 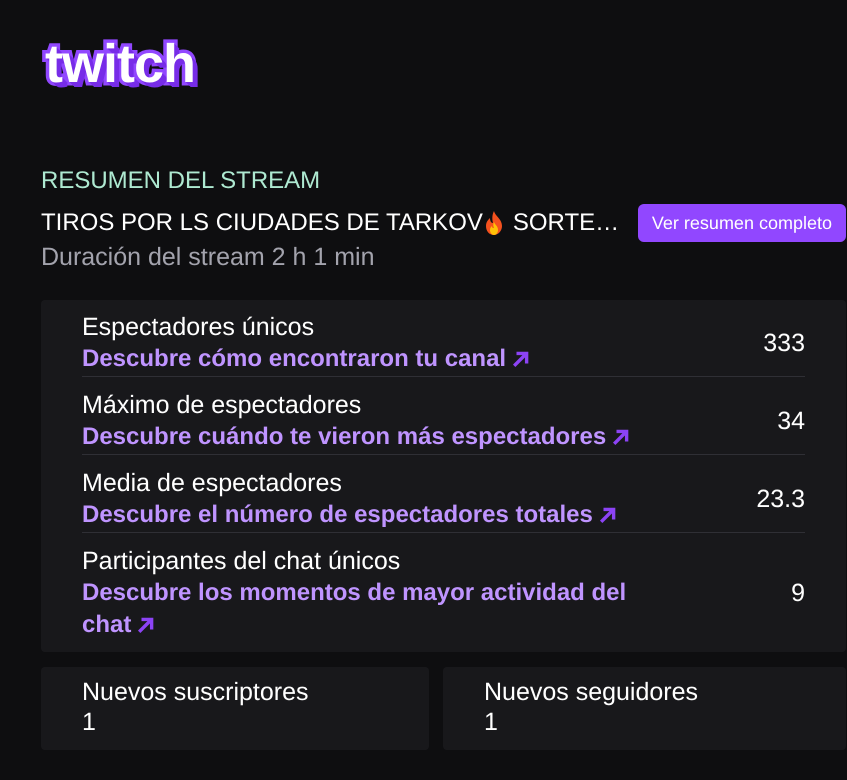 What do you see at coordinates (349, 515) in the screenshot?
I see `insight-link: Descubre el número de espectadores totales` at bounding box center [349, 515].